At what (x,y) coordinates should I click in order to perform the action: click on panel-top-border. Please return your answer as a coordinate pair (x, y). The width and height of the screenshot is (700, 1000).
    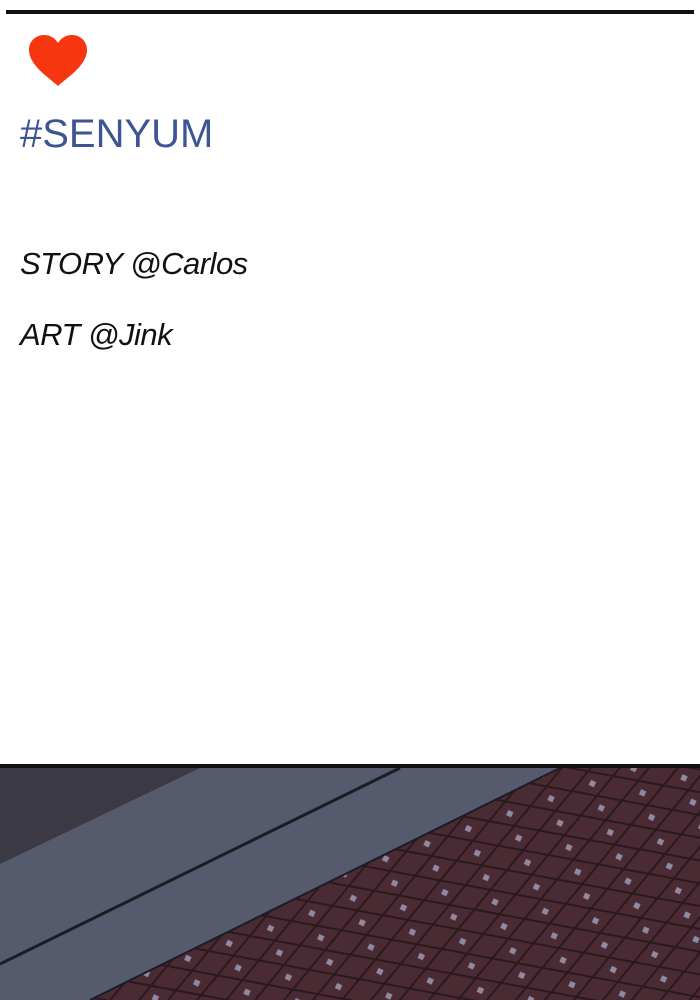
    Looking at the image, I should click on (350, 766).